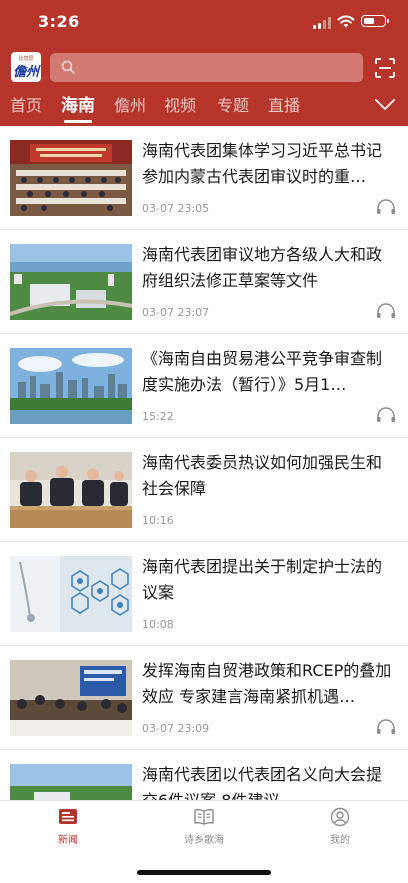 This screenshot has width=408, height=883. What do you see at coordinates (375, 21) in the screenshot?
I see `battery-icon` at bounding box center [375, 21].